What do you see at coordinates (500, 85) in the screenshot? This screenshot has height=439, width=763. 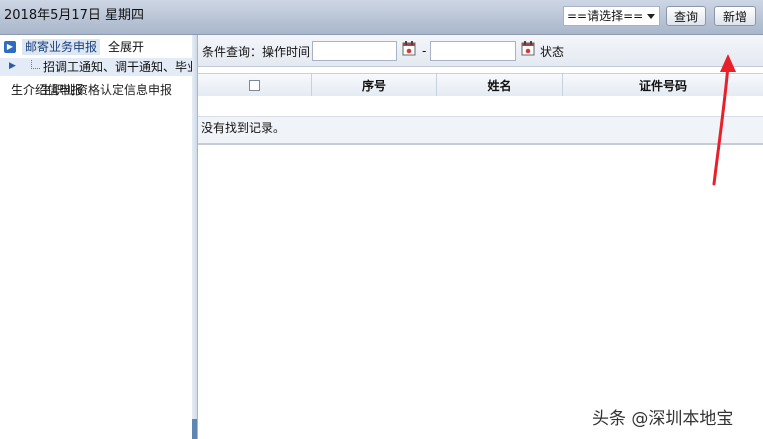 I see `column-header-name: 姓名` at bounding box center [500, 85].